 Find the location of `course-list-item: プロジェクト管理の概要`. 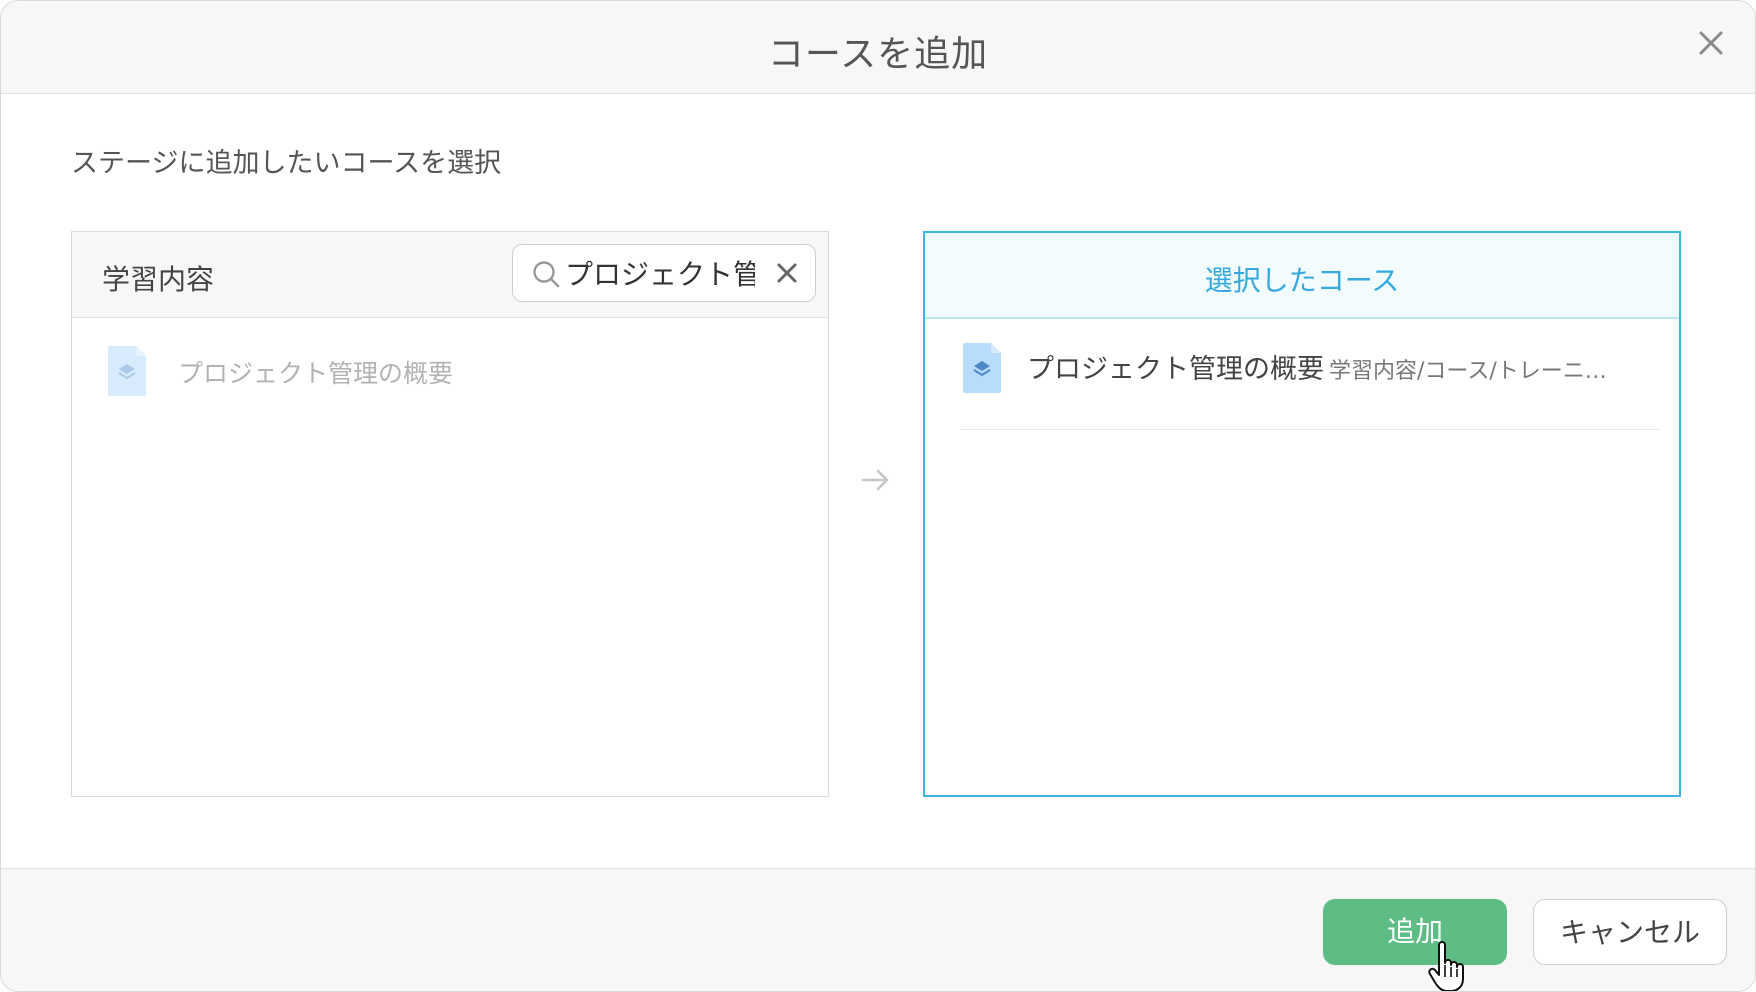

course-list-item: プロジェクト管理の概要 is located at coordinates (457, 372).